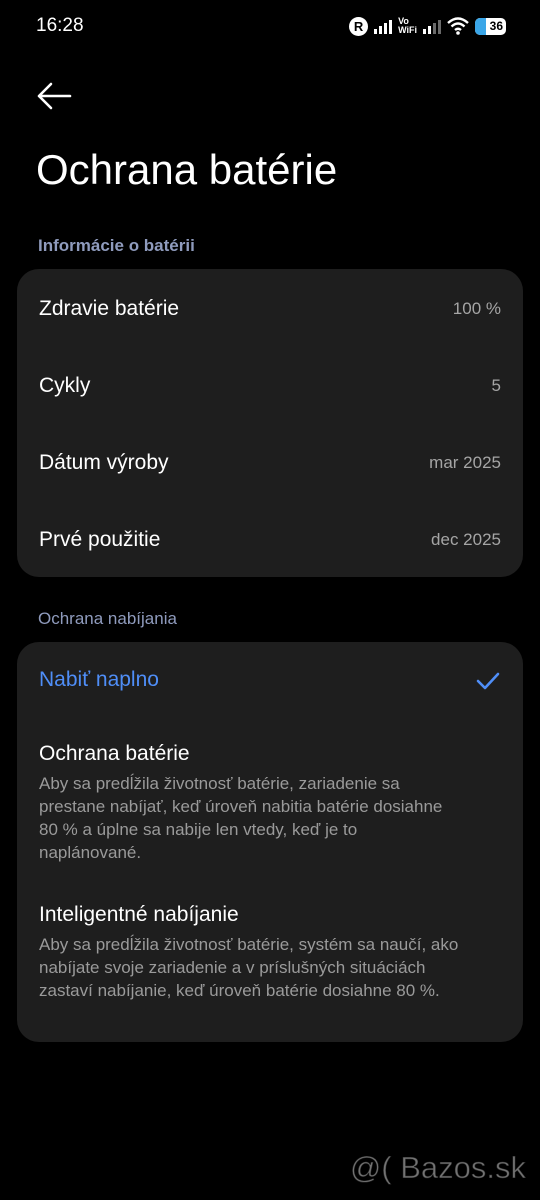 This screenshot has height=1200, width=540. I want to click on info-label: Zdravie batérie, so click(109, 308).